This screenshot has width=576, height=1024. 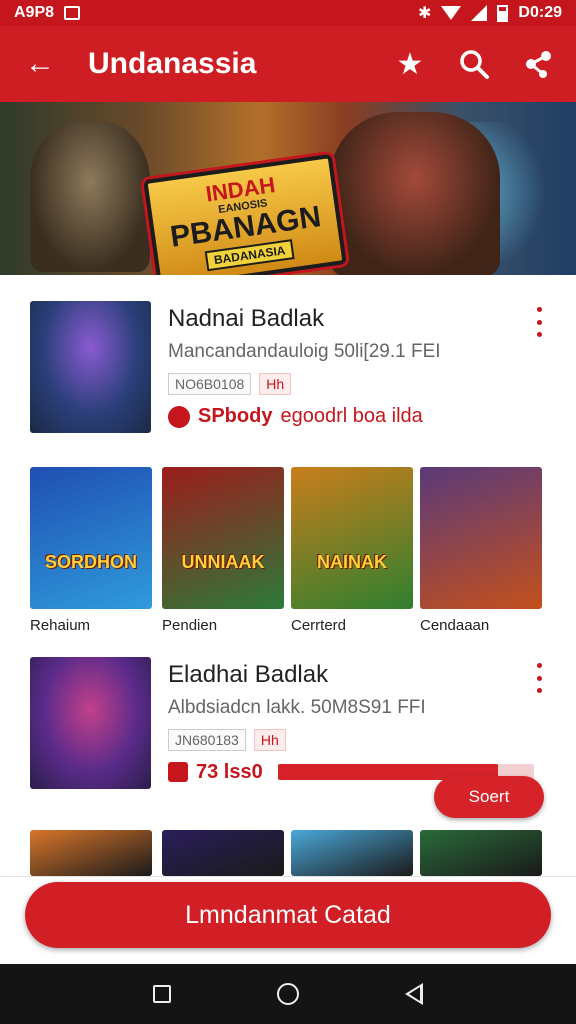 What do you see at coordinates (60, 625) in the screenshot?
I see `grid-game-label: Rehaium` at bounding box center [60, 625].